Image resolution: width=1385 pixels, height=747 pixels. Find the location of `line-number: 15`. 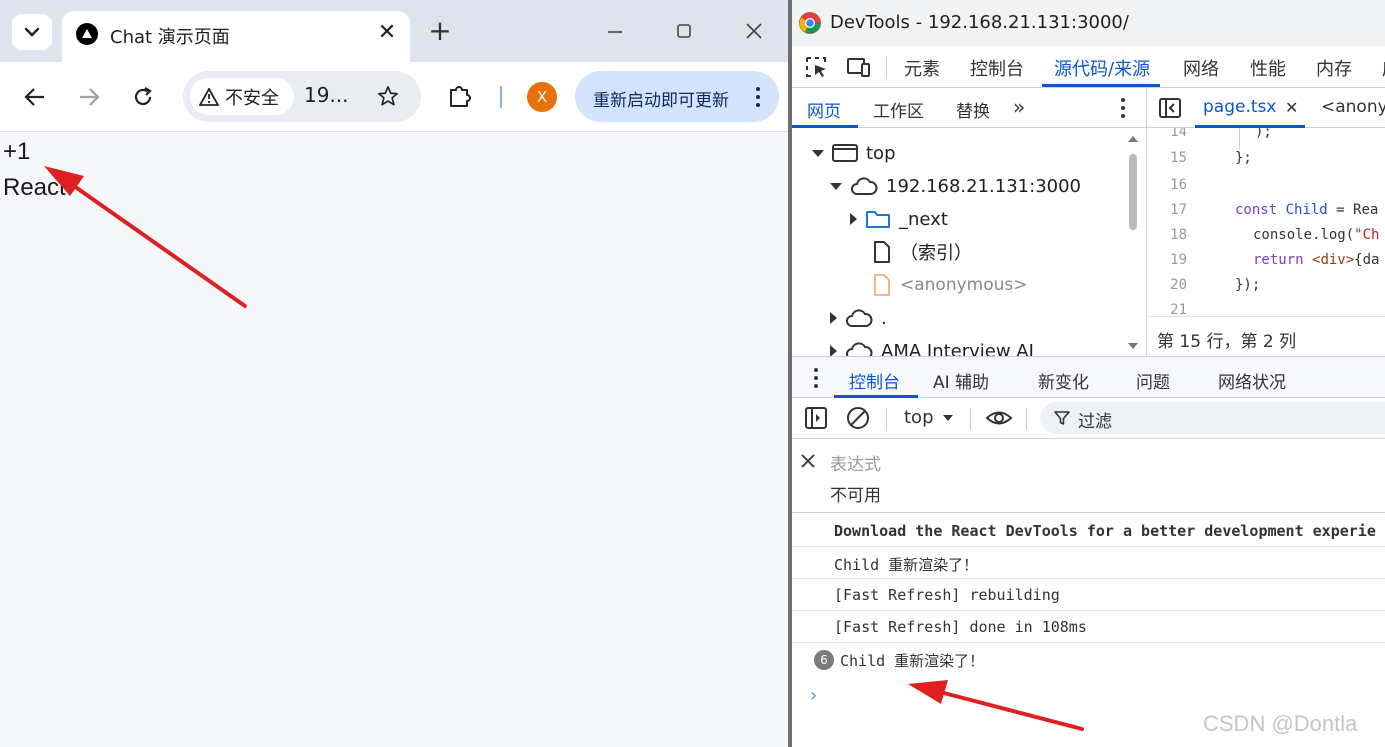

line-number: 15 is located at coordinates (1178, 158).